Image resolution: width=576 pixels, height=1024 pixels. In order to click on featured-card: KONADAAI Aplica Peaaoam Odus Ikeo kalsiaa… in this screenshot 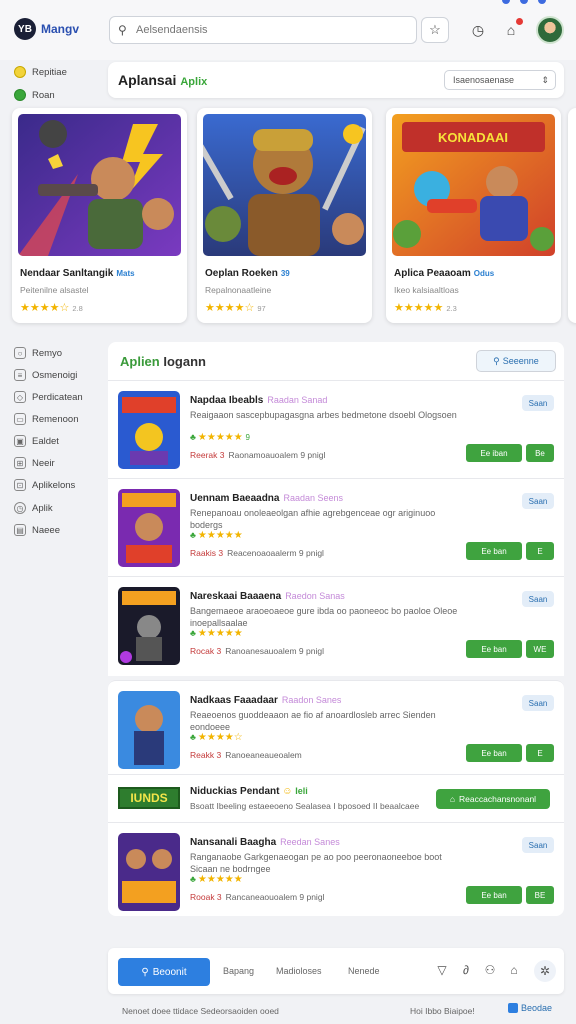, I will do `click(473, 215)`.